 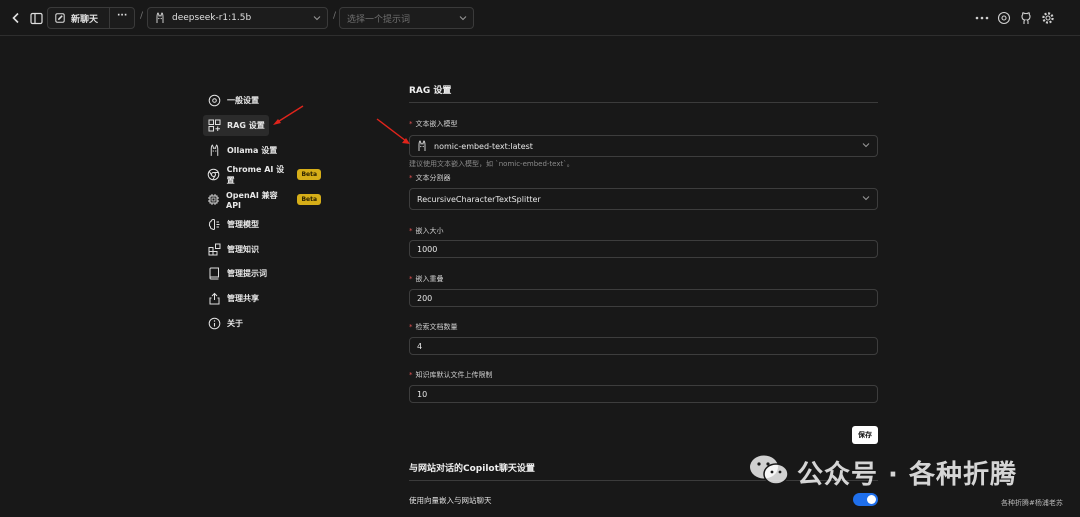 I want to click on book-icon, so click(x=214, y=274).